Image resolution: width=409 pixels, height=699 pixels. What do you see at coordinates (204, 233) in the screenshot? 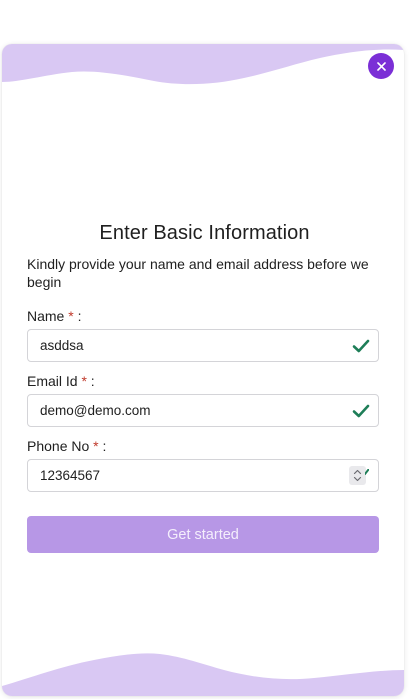
I see `form-title: Enter Basic Information` at bounding box center [204, 233].